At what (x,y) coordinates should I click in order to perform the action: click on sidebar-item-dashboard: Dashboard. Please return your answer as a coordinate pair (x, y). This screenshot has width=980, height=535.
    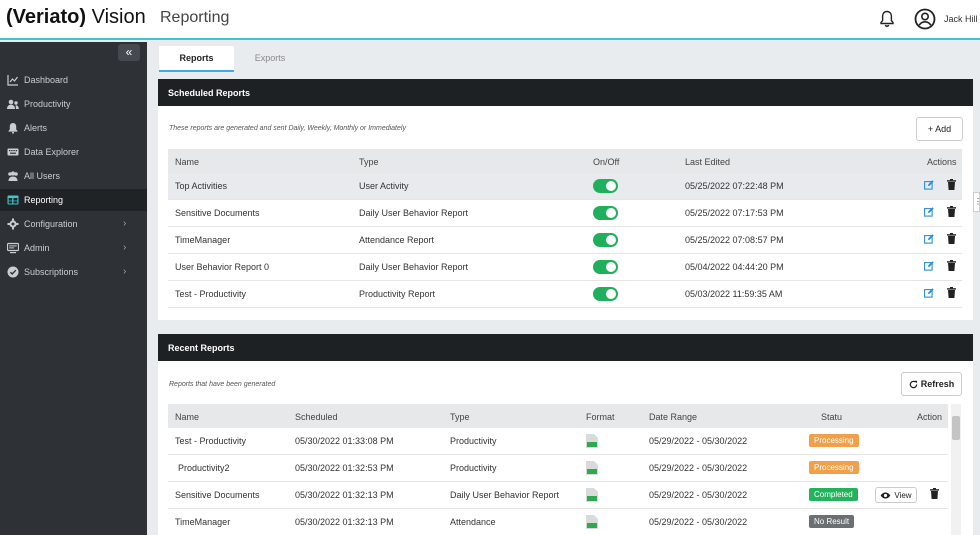
    Looking at the image, I should click on (73, 80).